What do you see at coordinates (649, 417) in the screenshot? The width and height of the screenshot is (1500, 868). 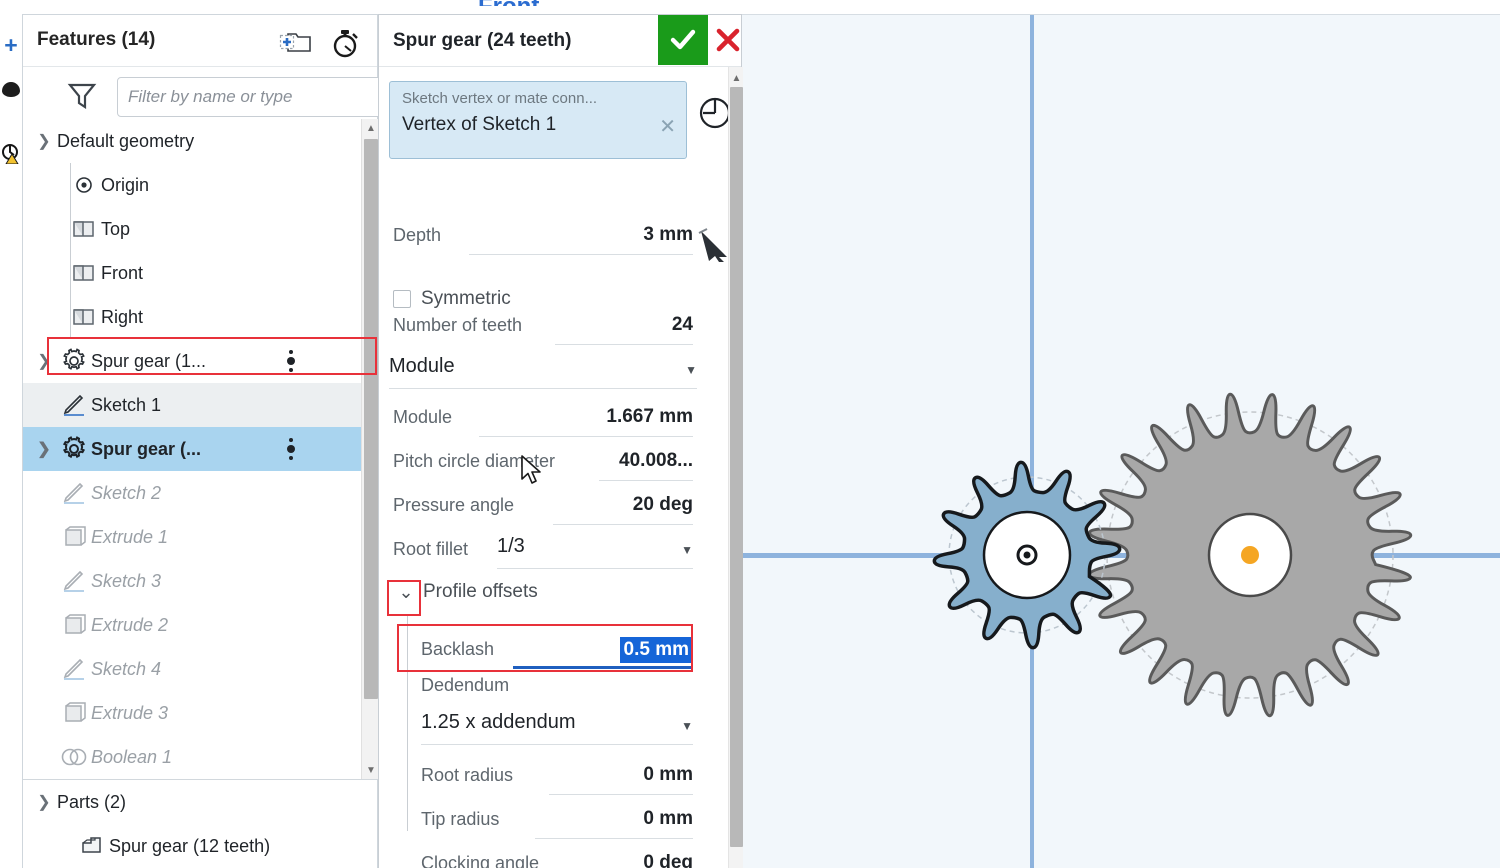 I see `field-value: 1.667 mm` at bounding box center [649, 417].